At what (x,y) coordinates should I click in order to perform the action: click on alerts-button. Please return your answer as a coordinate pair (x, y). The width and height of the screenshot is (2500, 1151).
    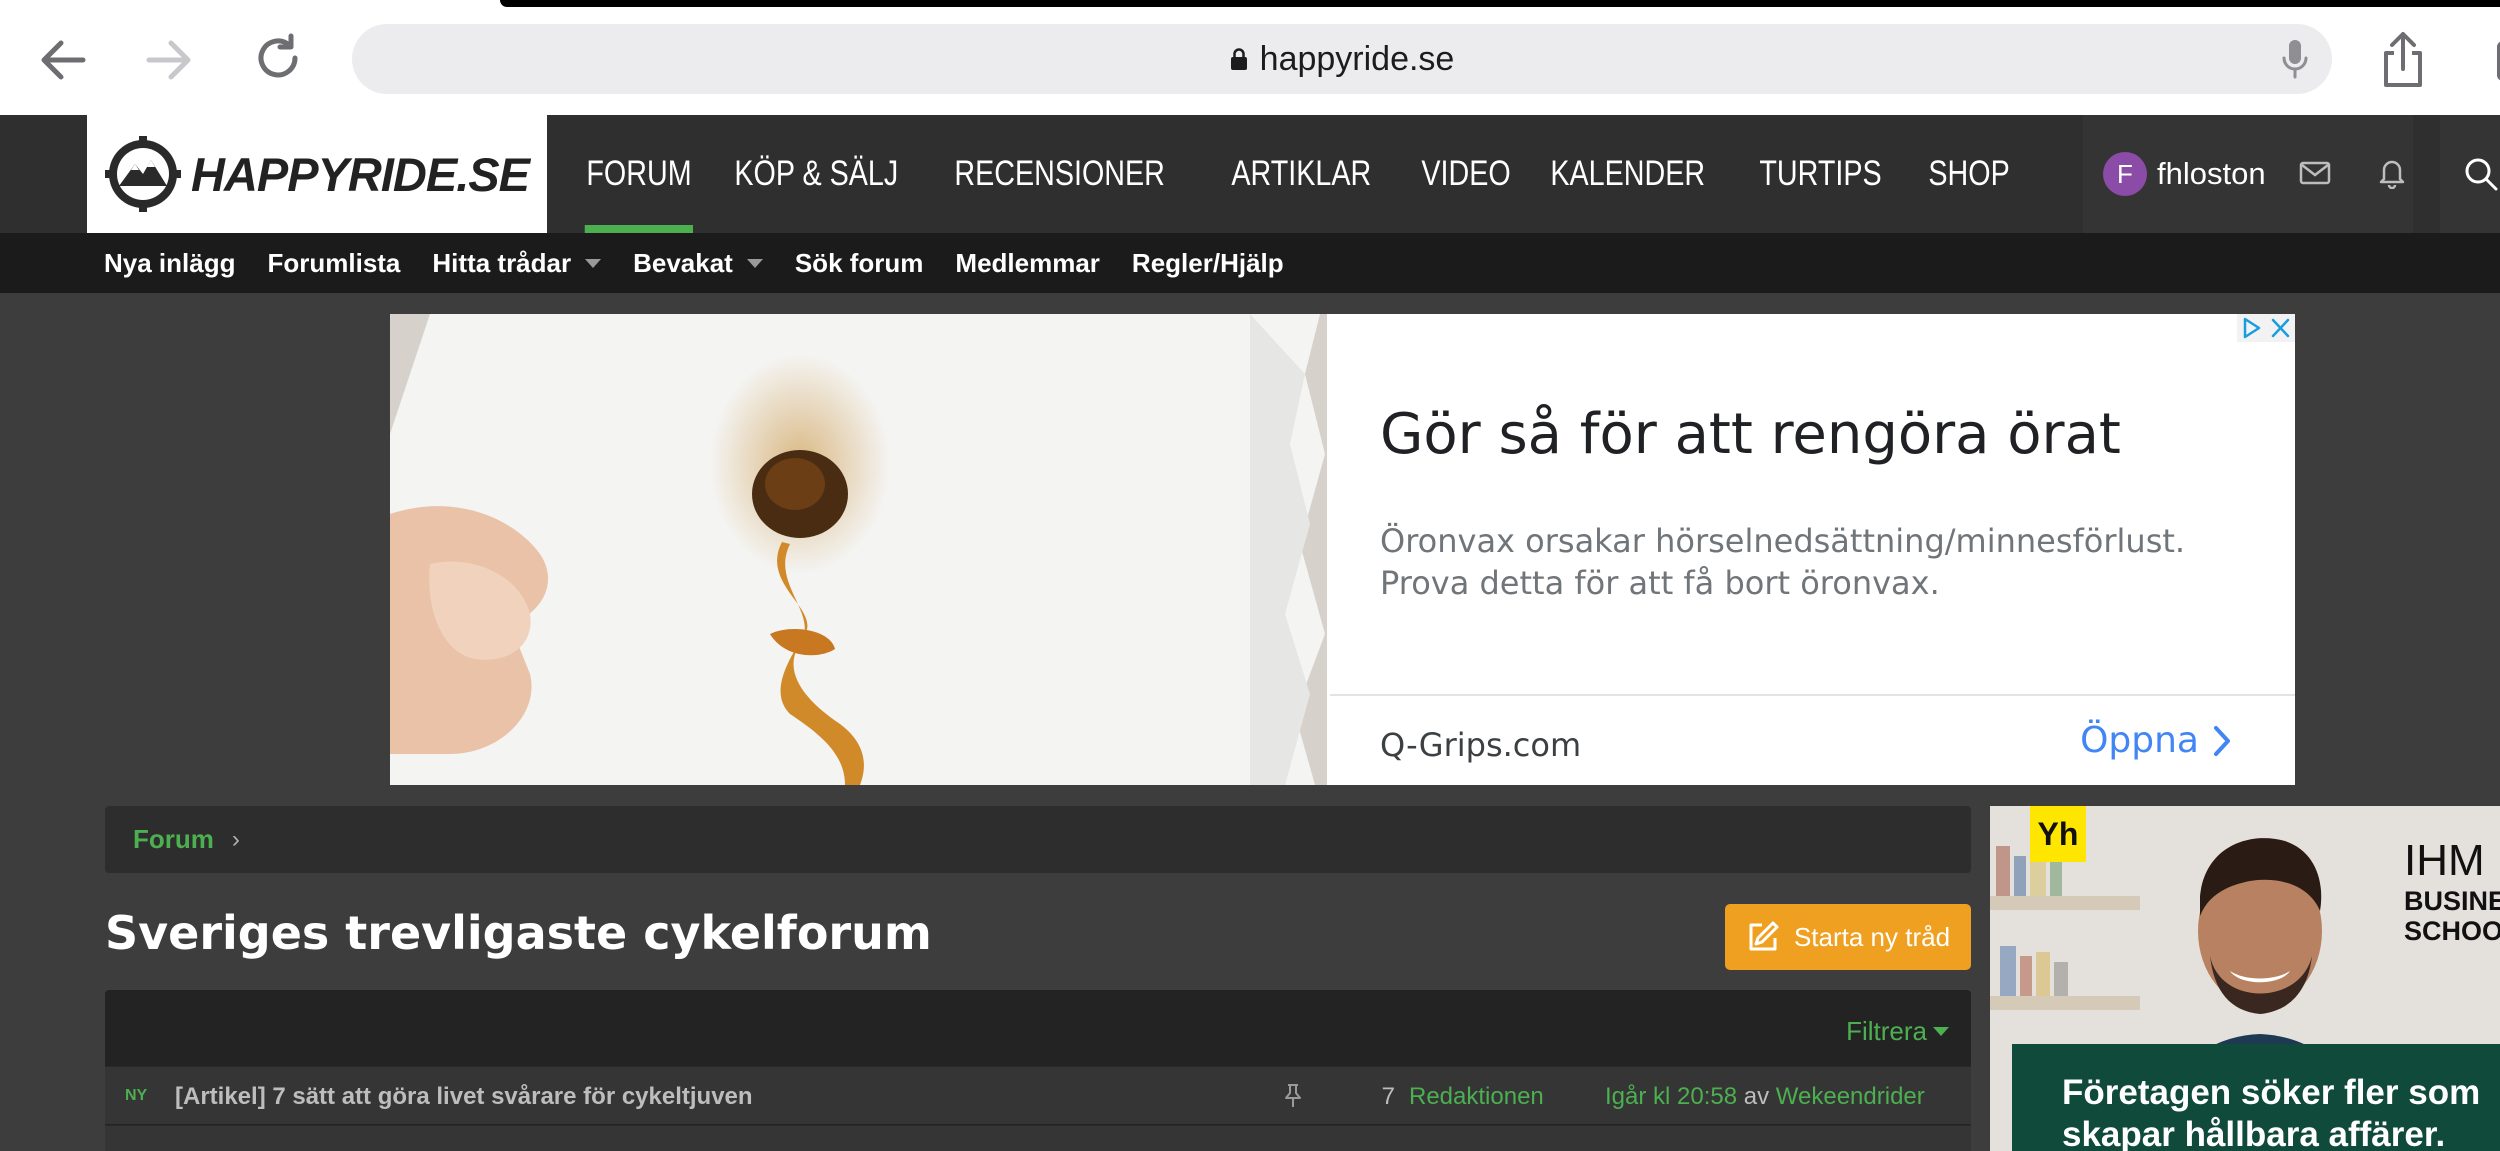
    Looking at the image, I should click on (2392, 172).